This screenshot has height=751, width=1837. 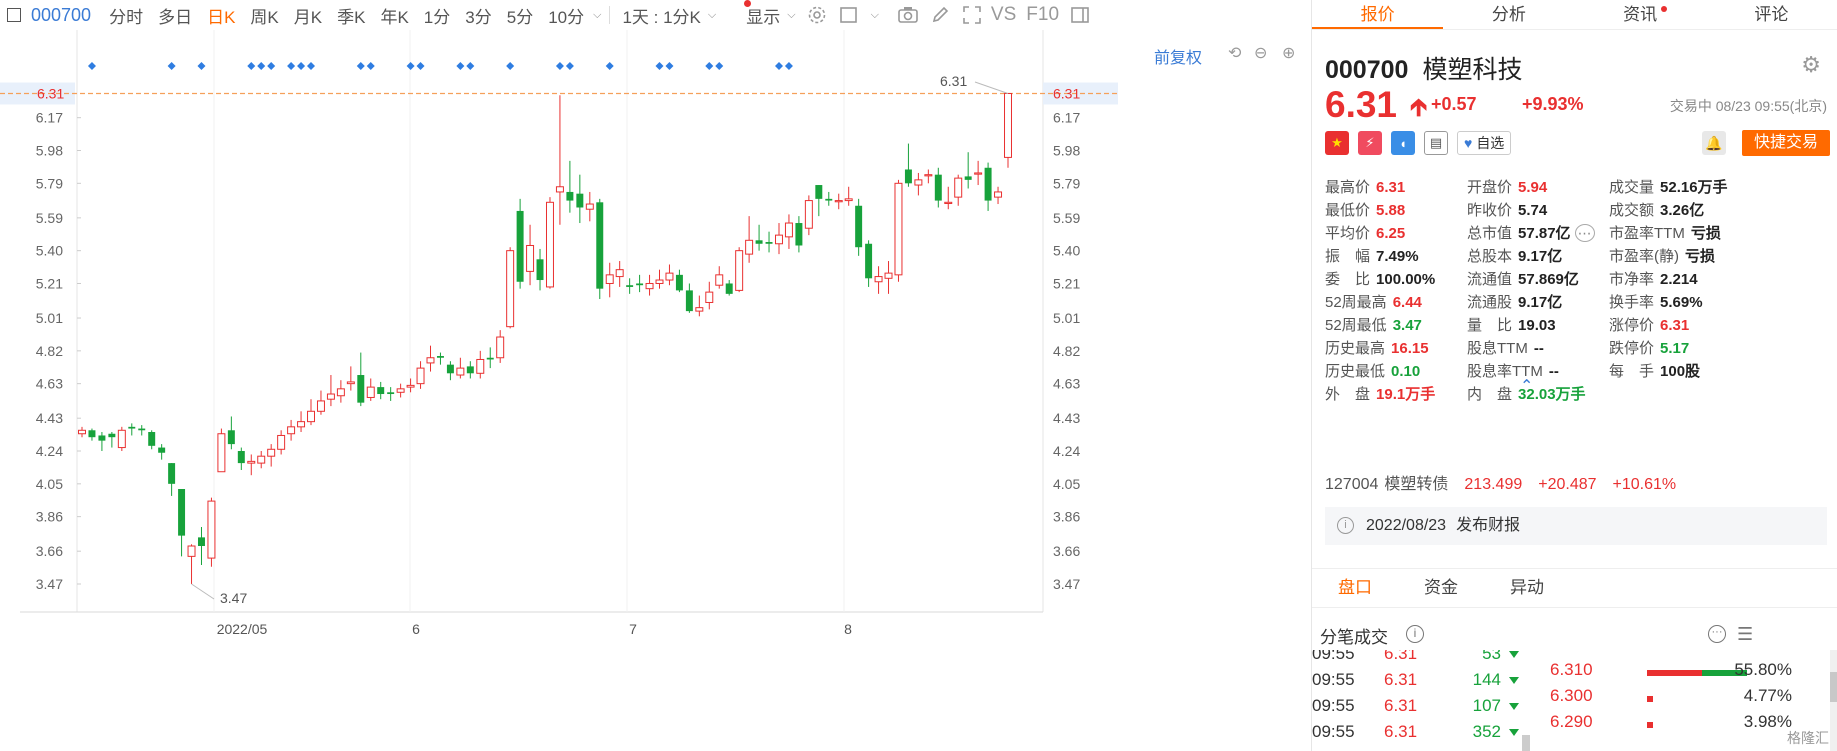 I want to click on bell-icon: 🔔, so click(x=1714, y=143).